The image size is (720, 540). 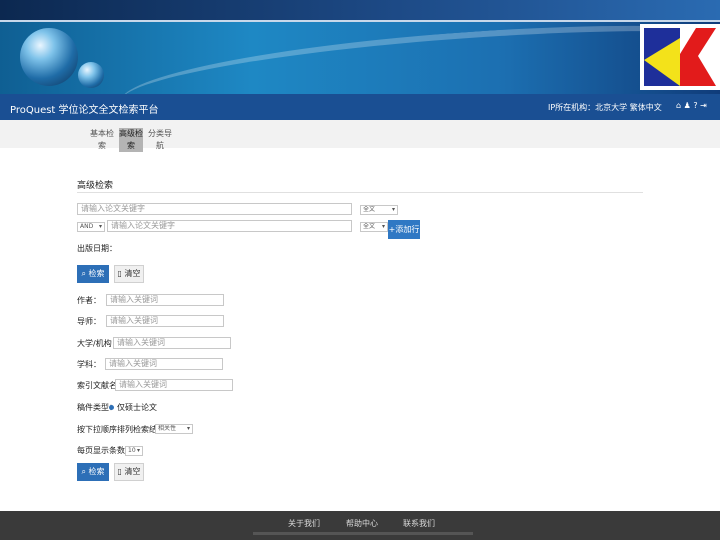 What do you see at coordinates (172, 343) in the screenshot?
I see `institution-input: 请输入关键词` at bounding box center [172, 343].